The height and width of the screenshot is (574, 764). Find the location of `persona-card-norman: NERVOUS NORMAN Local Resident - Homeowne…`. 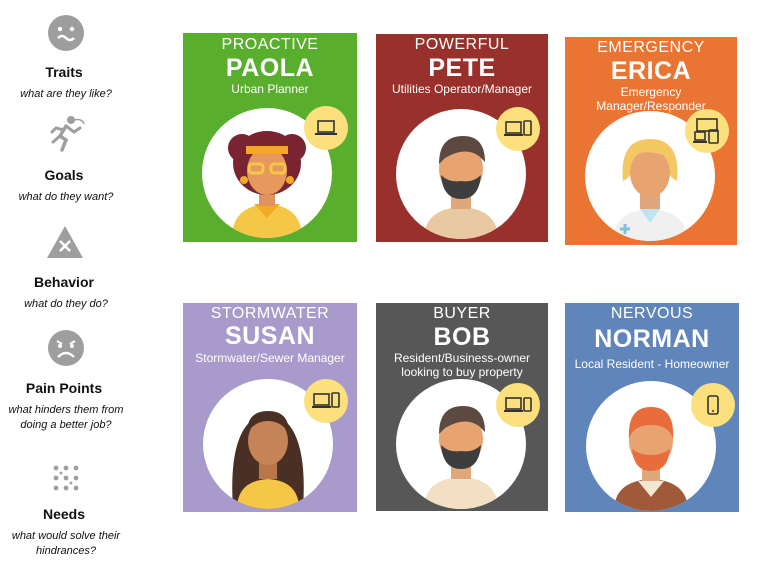

persona-card-norman: NERVOUS NORMAN Local Resident - Homeowne… is located at coordinates (652, 407).